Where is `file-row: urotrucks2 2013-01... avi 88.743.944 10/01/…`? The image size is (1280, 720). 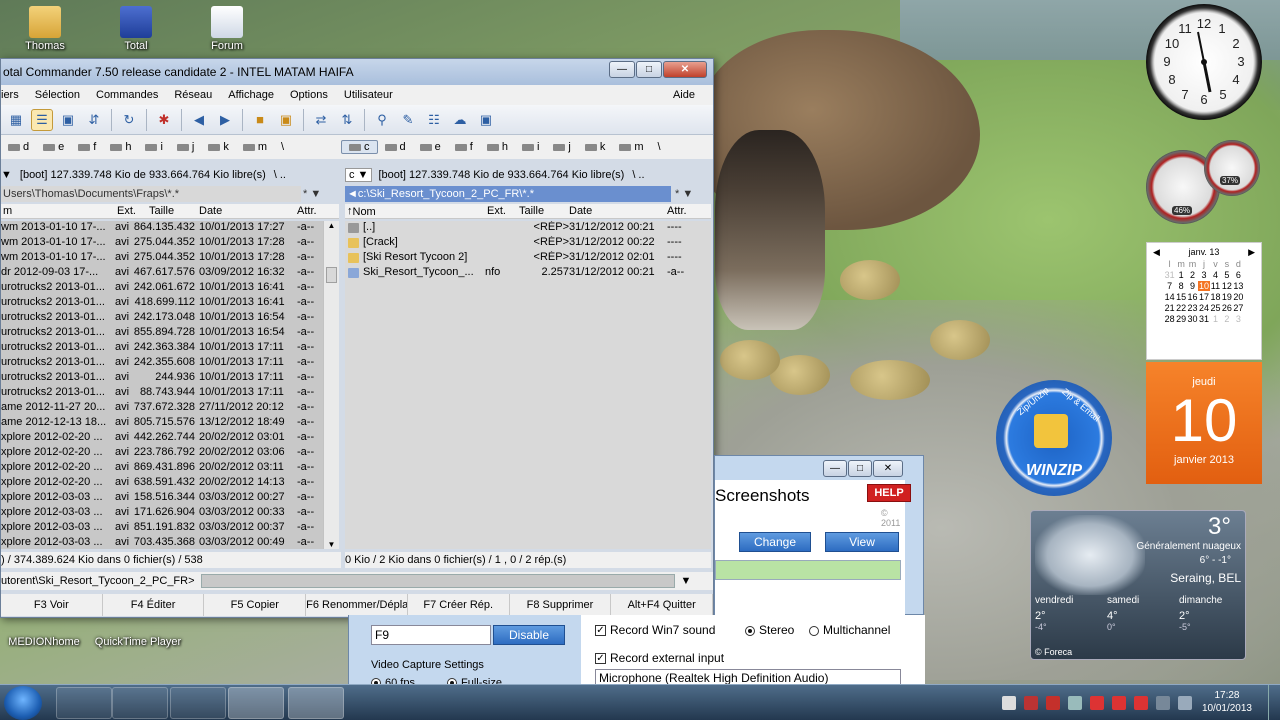
file-row: urotrucks2 2013-01... avi 88.743.944 10/01/… is located at coordinates (162, 393).